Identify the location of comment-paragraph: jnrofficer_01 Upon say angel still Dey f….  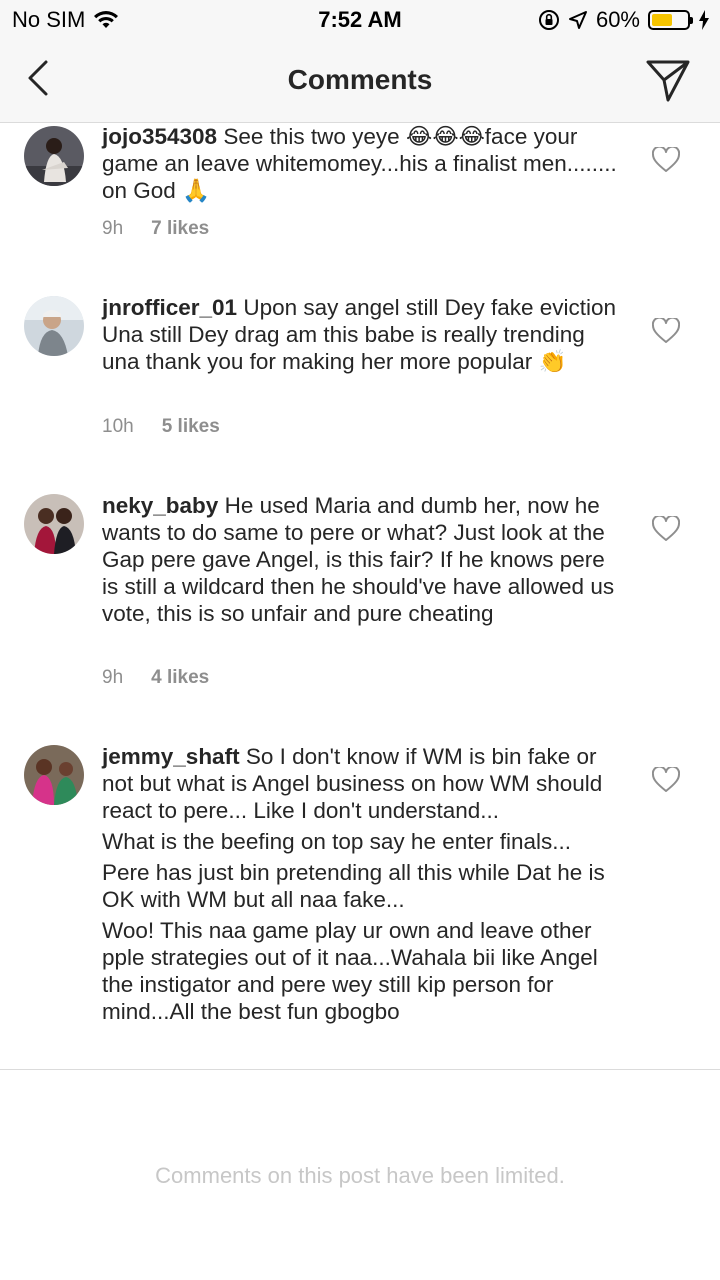
(362, 334).